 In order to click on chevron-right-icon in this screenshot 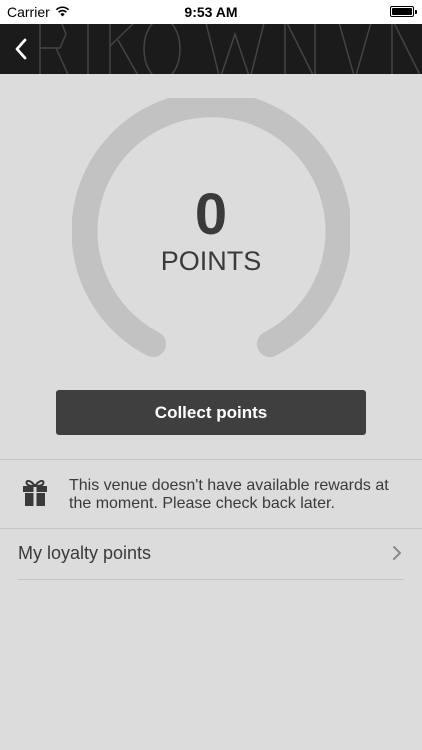, I will do `click(397, 553)`.